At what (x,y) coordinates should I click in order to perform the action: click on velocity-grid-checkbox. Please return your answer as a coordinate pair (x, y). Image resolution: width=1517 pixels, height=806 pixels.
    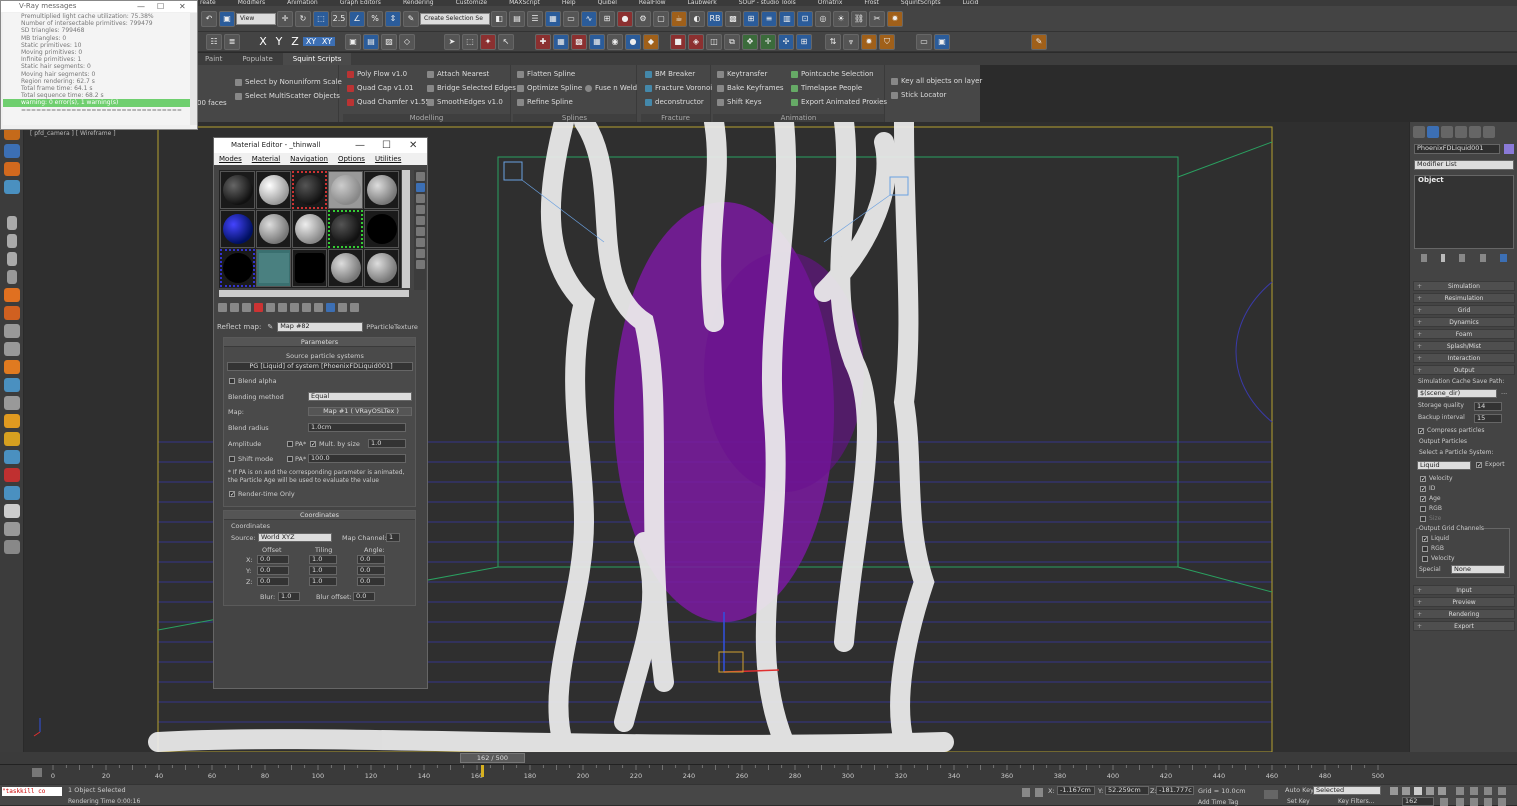
    Looking at the image, I should click on (1425, 559).